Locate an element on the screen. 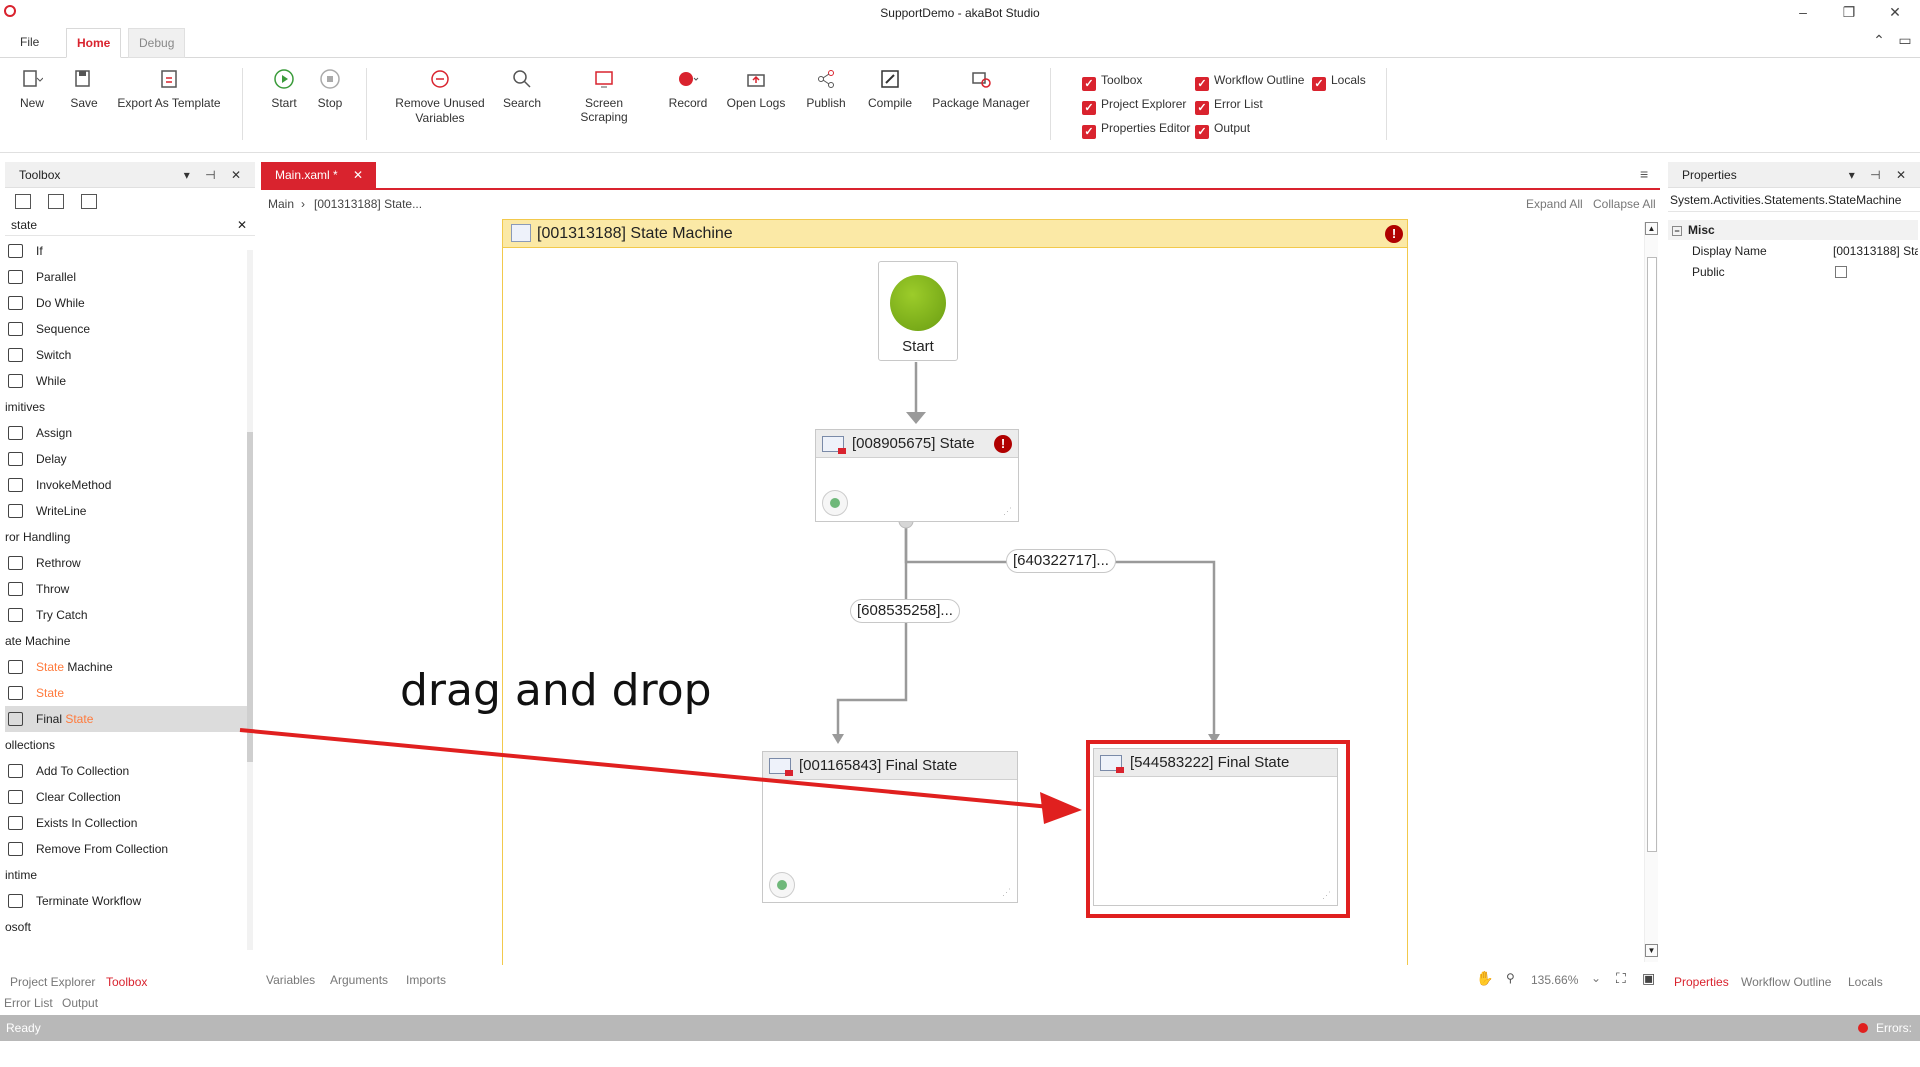 The width and height of the screenshot is (1920, 1067). tab-imports: Imports is located at coordinates (426, 980).